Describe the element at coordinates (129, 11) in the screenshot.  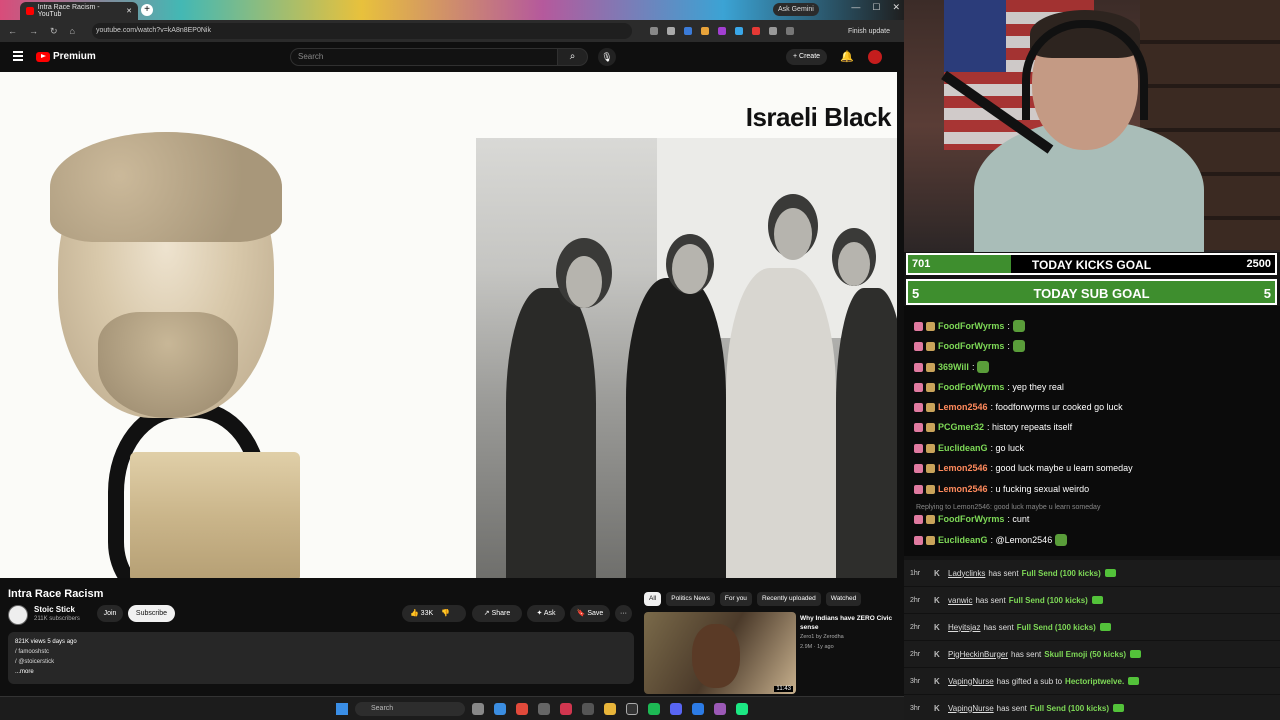
I see `tab-close-icon: ✕` at that location.